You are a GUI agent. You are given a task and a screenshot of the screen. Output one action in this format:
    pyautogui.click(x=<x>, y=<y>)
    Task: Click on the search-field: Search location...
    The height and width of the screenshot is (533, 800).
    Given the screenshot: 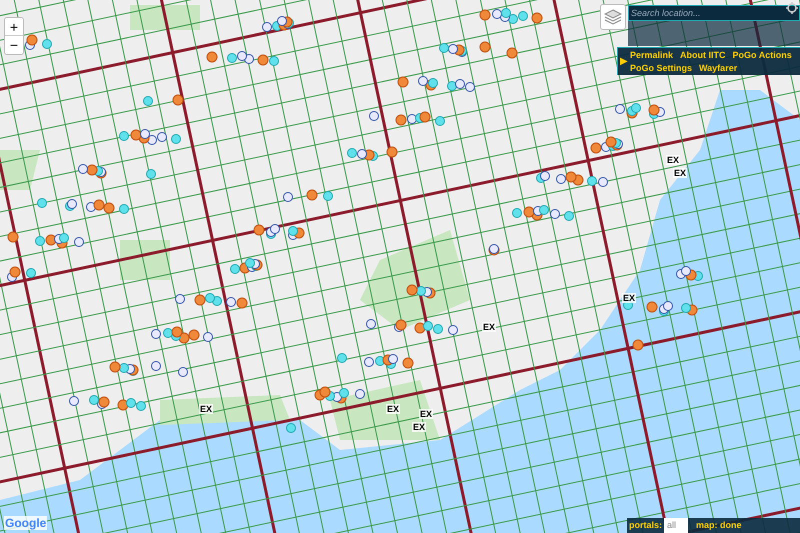 What is the action you would take?
    pyautogui.click(x=714, y=13)
    